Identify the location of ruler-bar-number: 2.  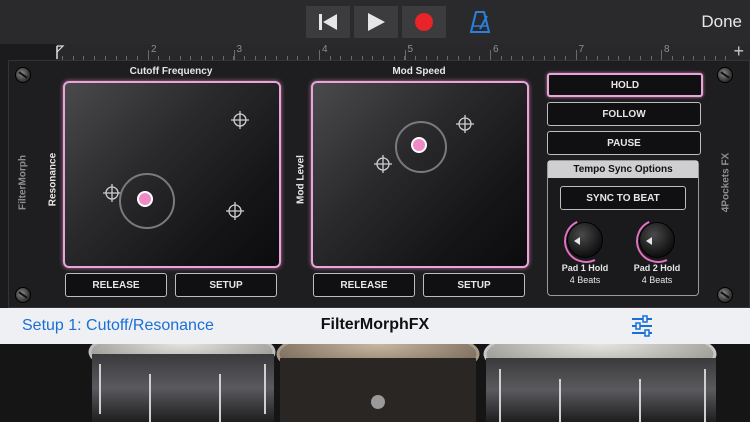
(154, 49).